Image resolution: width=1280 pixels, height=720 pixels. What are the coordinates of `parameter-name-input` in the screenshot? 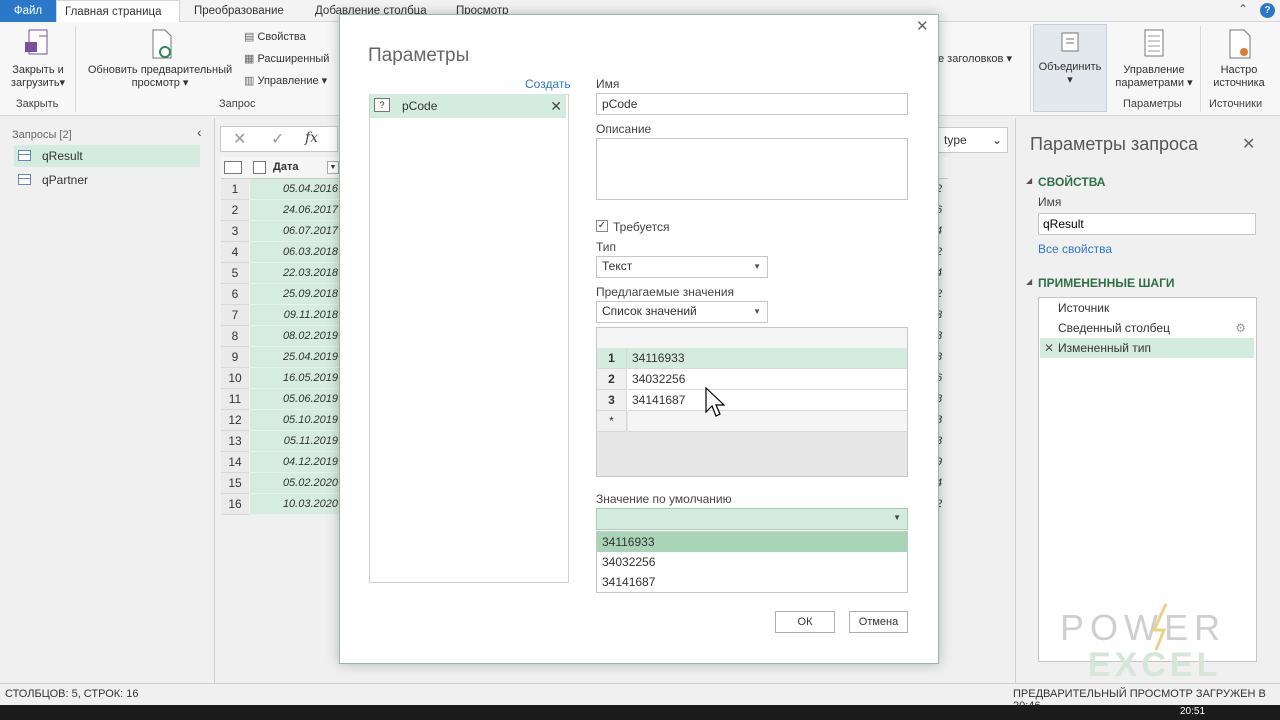 It's located at (752, 104).